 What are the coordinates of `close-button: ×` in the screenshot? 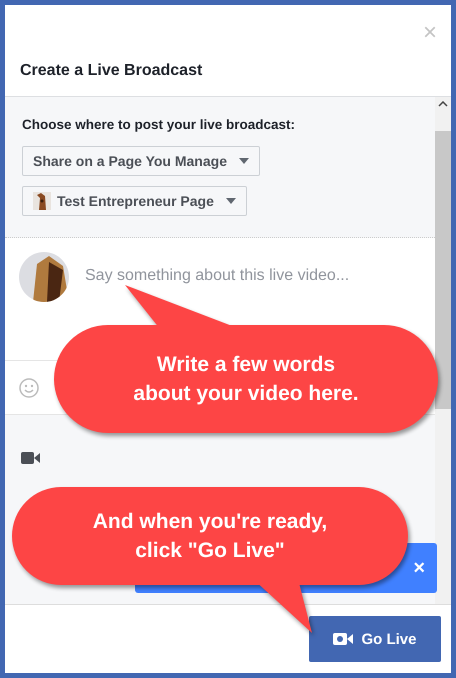 It's located at (419, 568).